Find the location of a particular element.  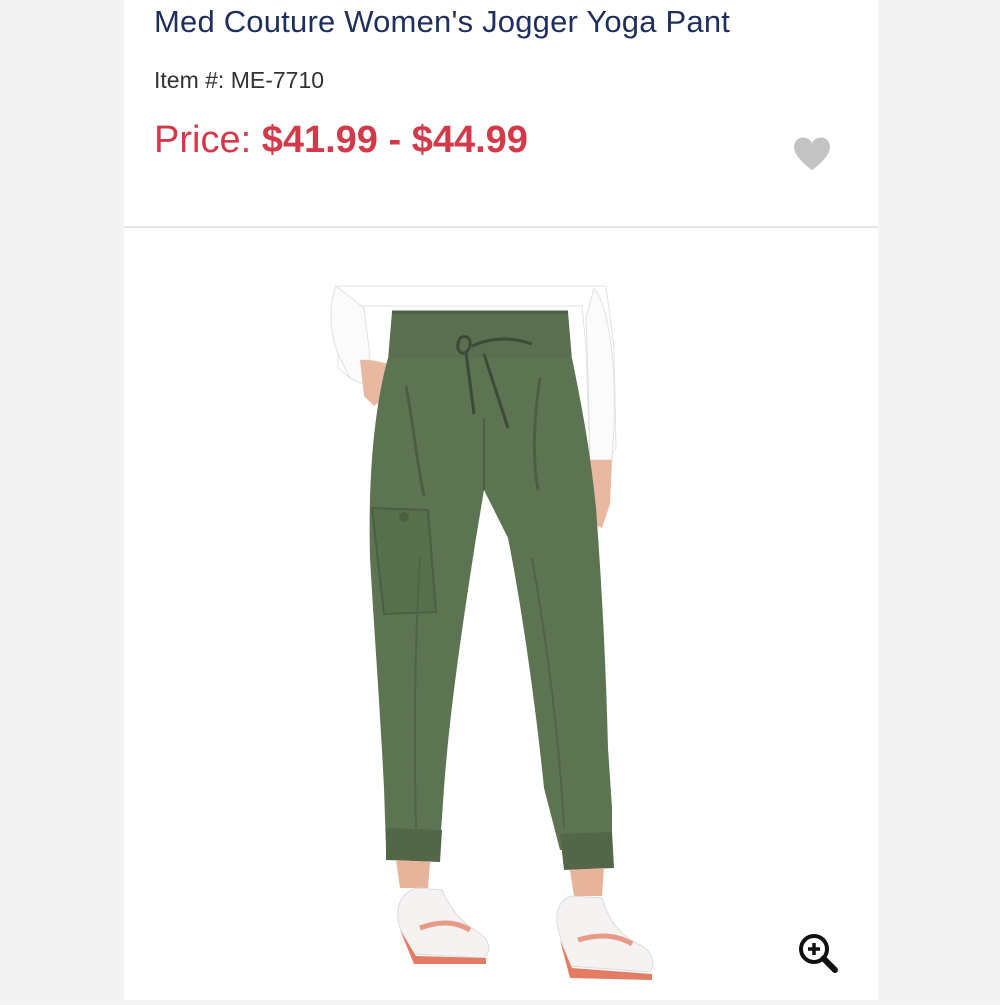

zoom-button is located at coordinates (818, 953).